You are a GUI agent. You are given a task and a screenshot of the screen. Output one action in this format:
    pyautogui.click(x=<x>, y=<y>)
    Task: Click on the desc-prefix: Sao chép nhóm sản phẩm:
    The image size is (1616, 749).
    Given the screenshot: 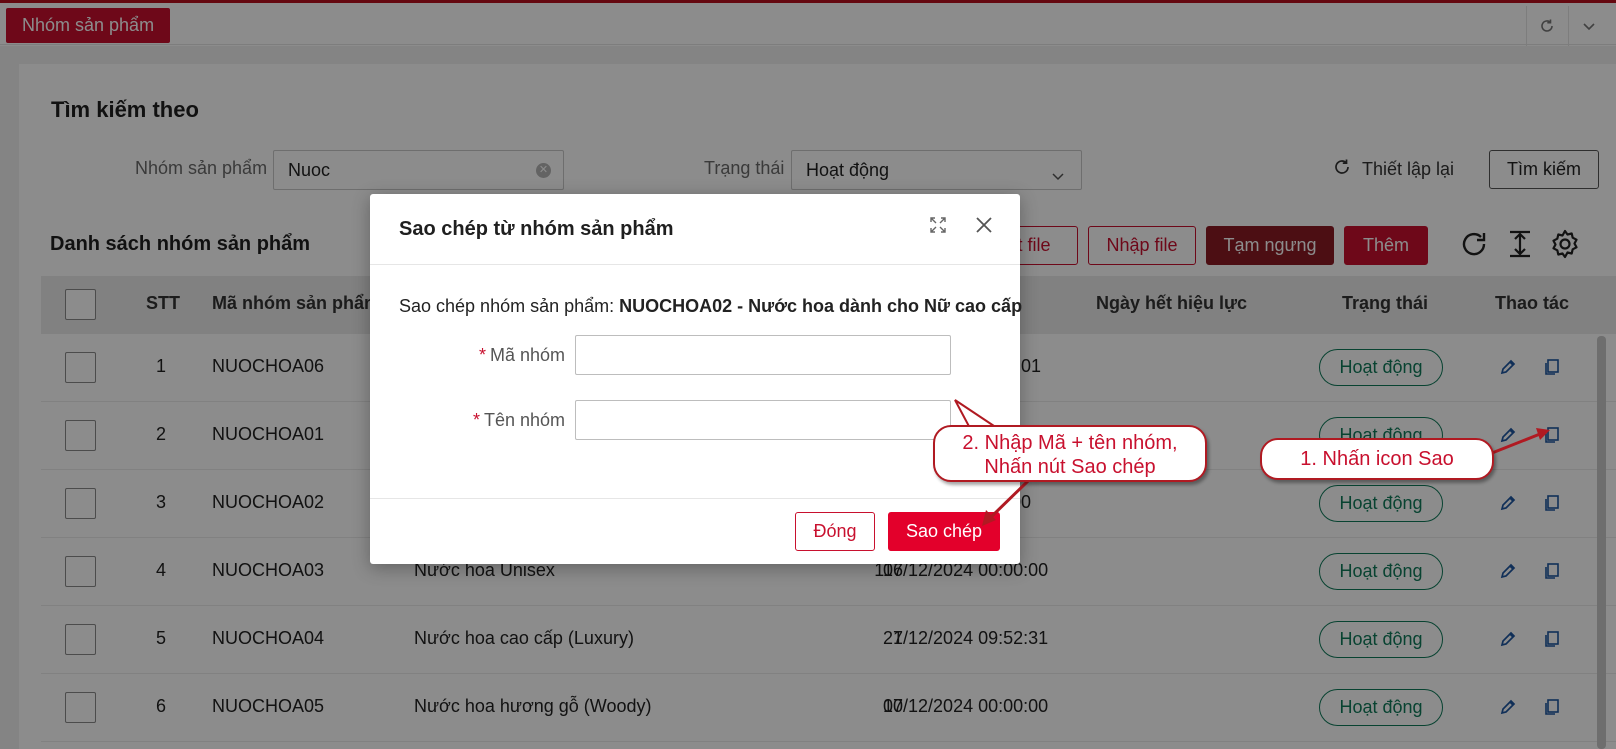 What is the action you would take?
    pyautogui.click(x=509, y=306)
    